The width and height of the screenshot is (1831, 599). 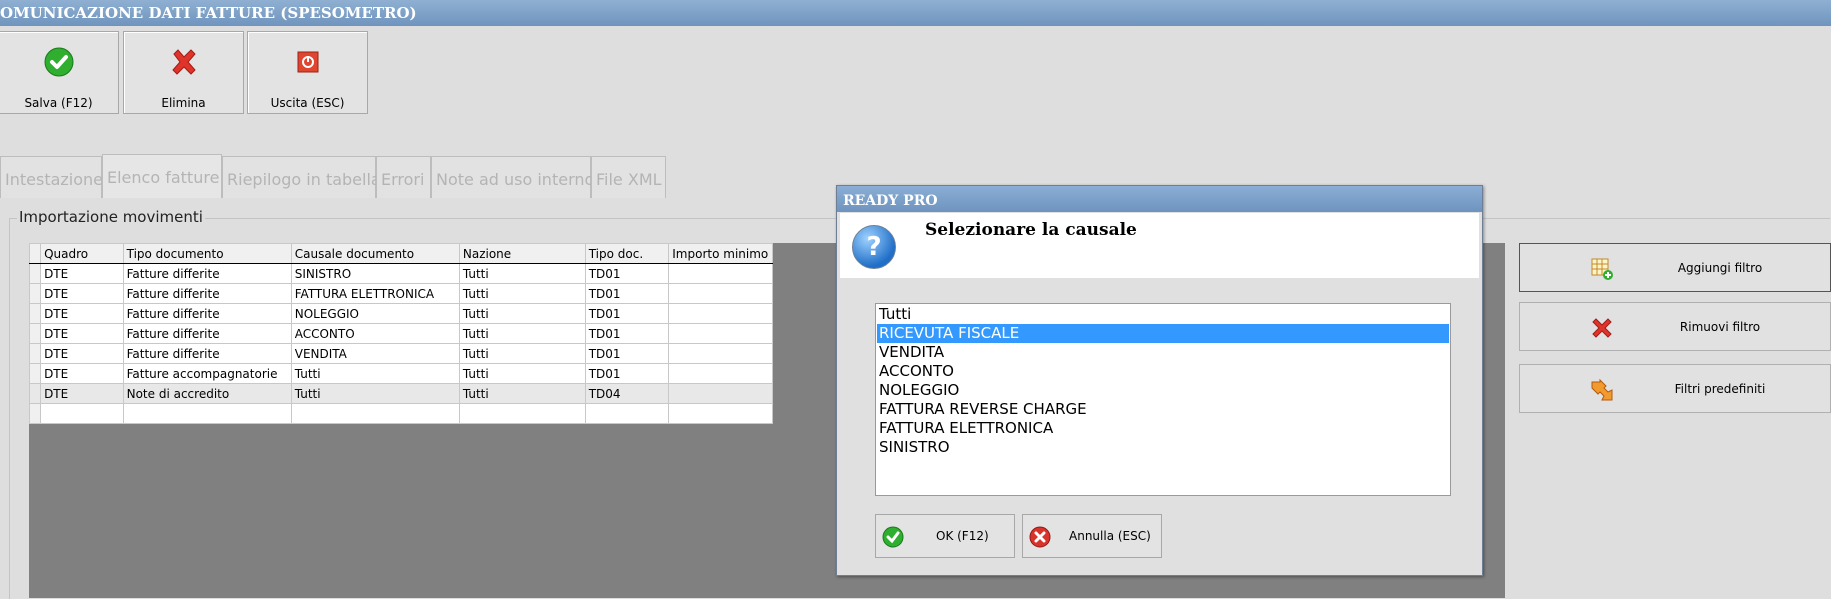 I want to click on dialog-message: Selezionare la causale, so click(x=1031, y=230).